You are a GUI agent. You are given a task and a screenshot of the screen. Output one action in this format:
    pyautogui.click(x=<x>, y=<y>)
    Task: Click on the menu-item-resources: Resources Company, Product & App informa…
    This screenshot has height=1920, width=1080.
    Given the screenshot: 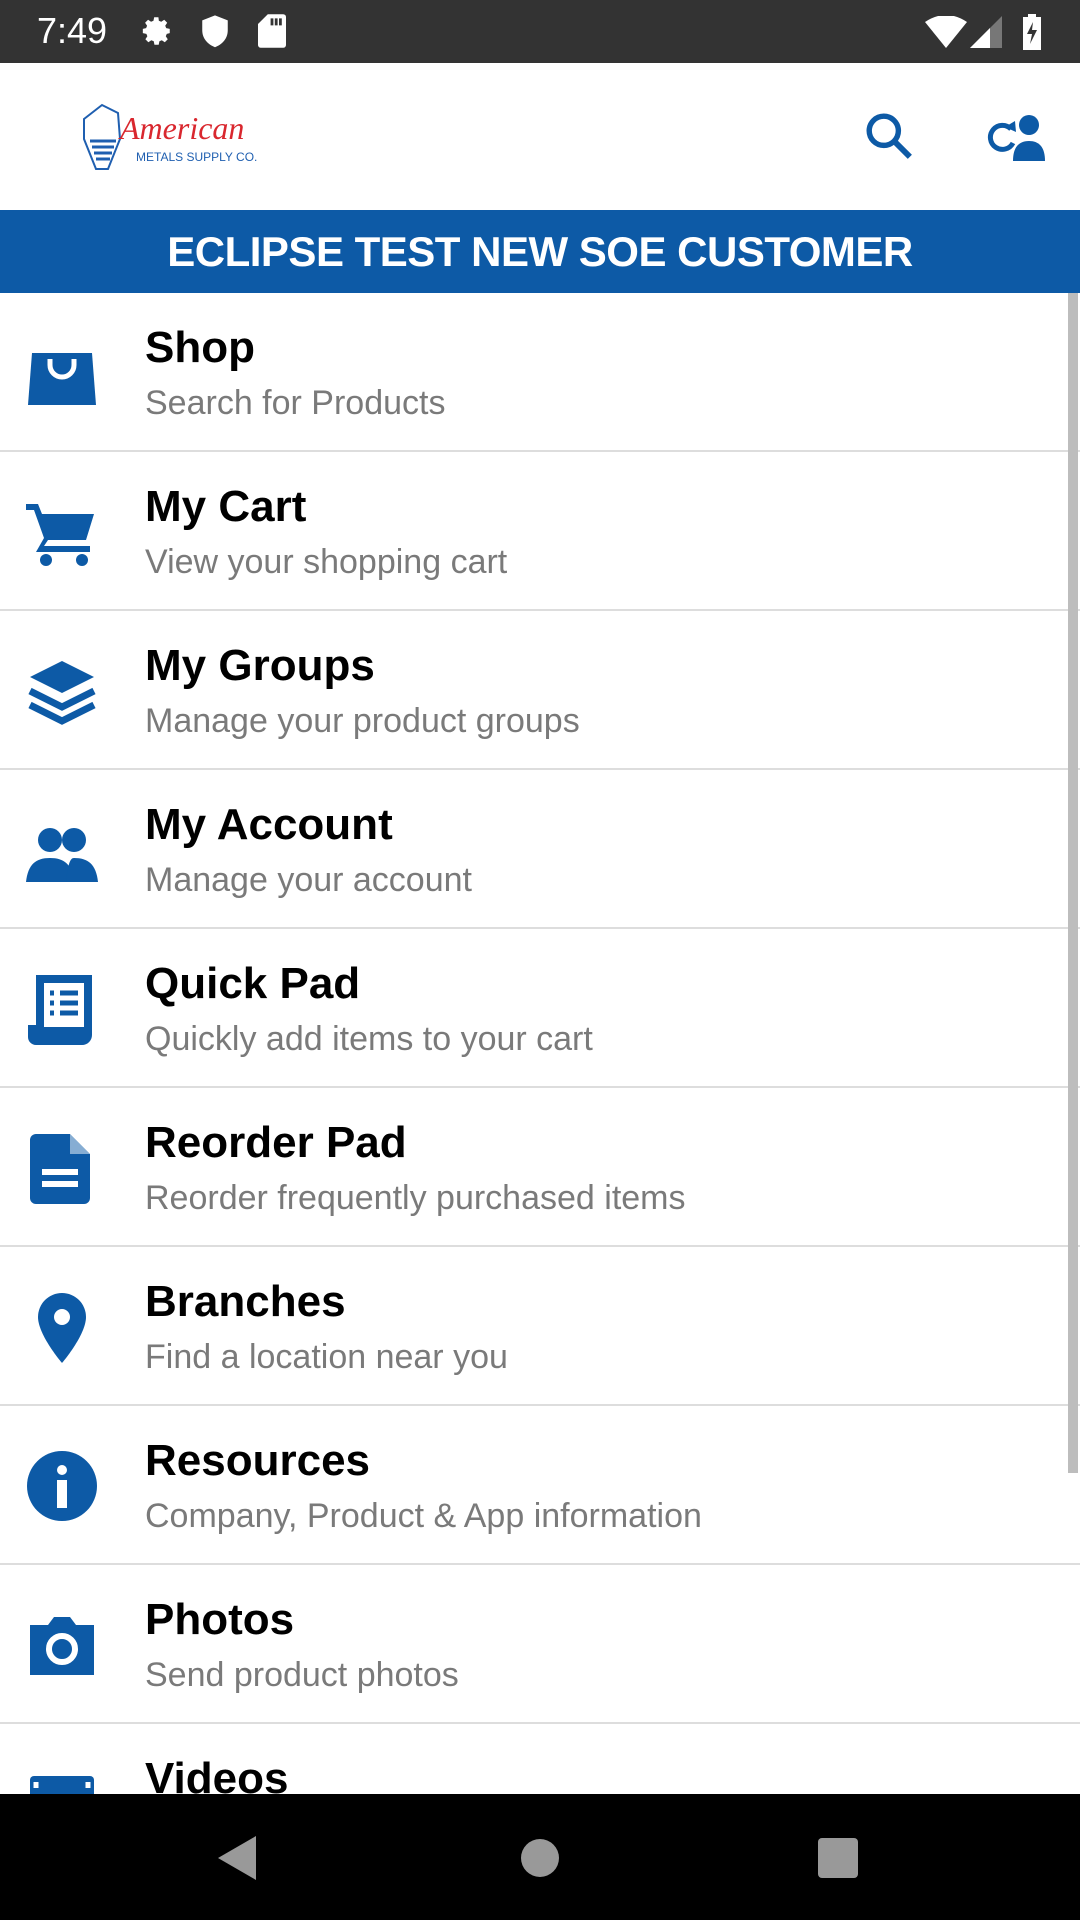 What is the action you would take?
    pyautogui.click(x=540, y=1485)
    